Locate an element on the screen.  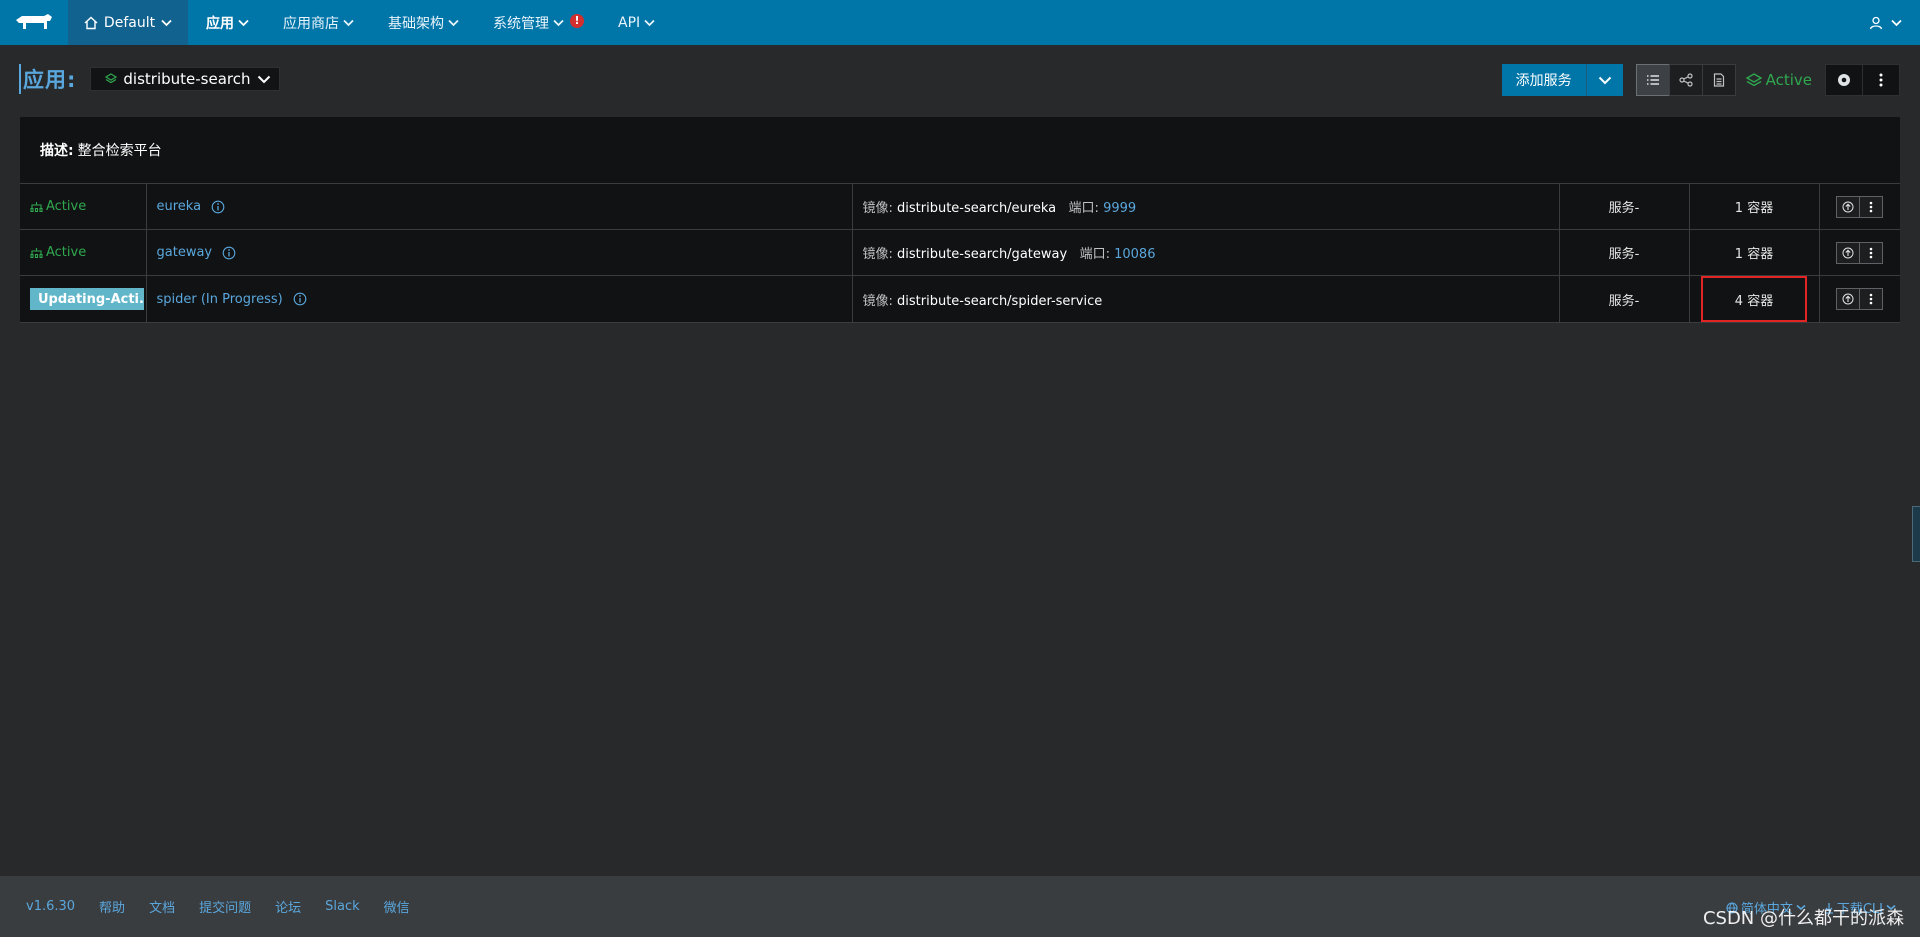
nav-apps: 应用 is located at coordinates (227, 22).